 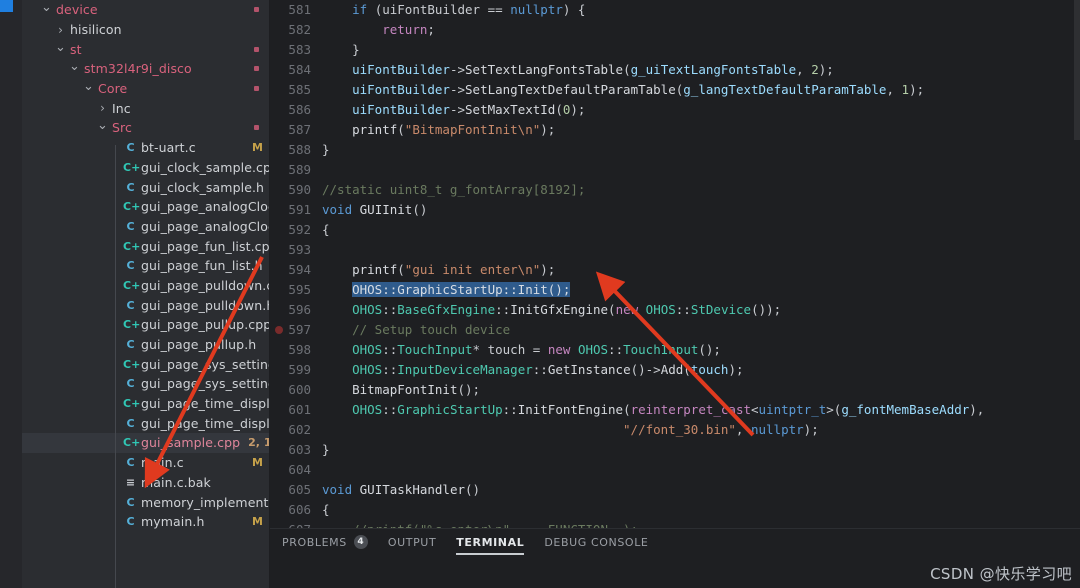 What do you see at coordinates (296, 190) in the screenshot?
I see `line-number: 590` at bounding box center [296, 190].